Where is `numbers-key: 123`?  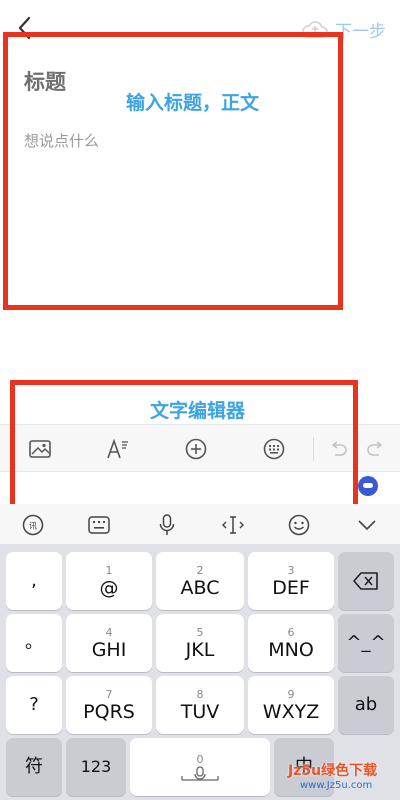
numbers-key: 123 is located at coordinates (96, 767).